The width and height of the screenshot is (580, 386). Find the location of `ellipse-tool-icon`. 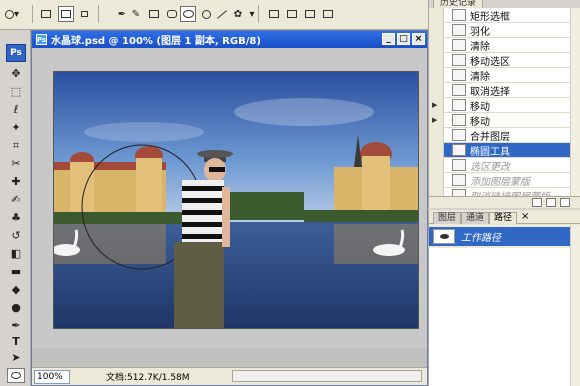

ellipse-tool-icon is located at coordinates (188, 14).